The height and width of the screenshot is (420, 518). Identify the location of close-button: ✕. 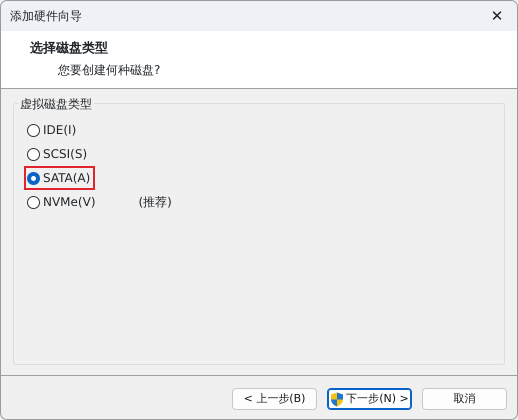
(497, 16).